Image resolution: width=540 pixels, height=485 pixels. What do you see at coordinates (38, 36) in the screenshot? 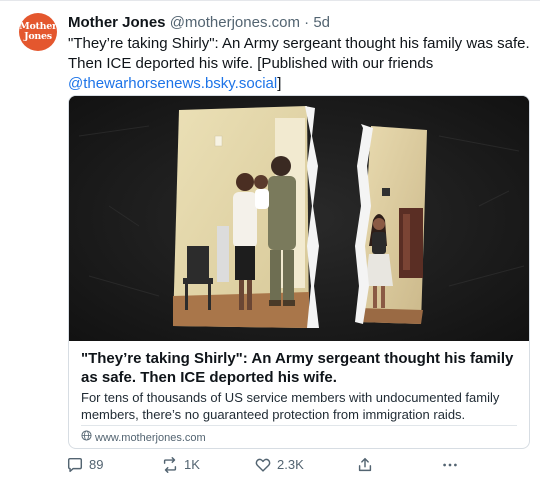
I see `avatar-text-line2: Jones` at bounding box center [38, 36].